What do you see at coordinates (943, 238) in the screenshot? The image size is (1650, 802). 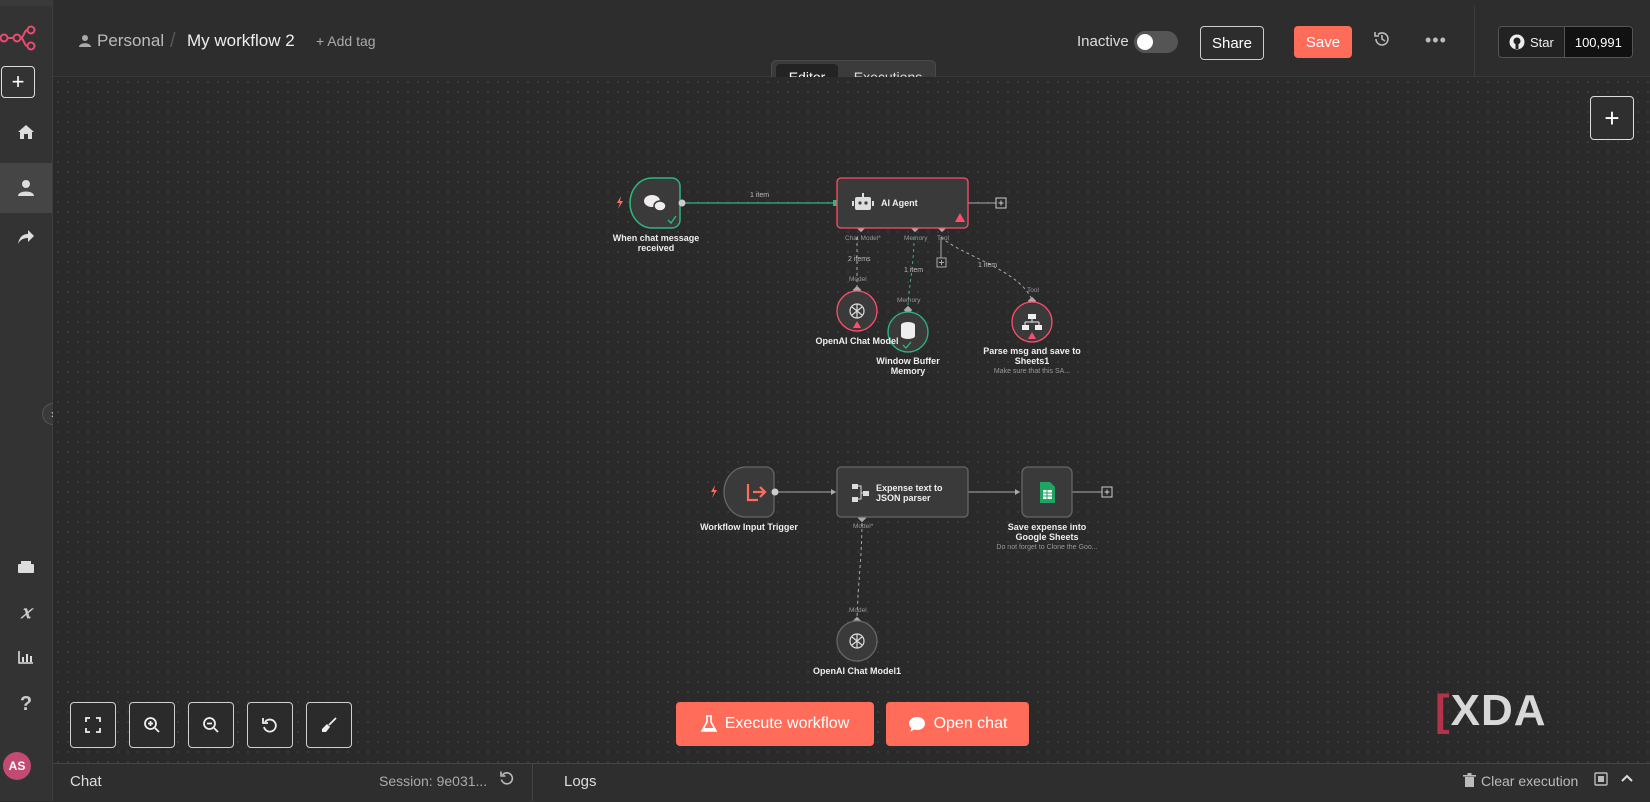 I see `port-label-tool: Tool` at bounding box center [943, 238].